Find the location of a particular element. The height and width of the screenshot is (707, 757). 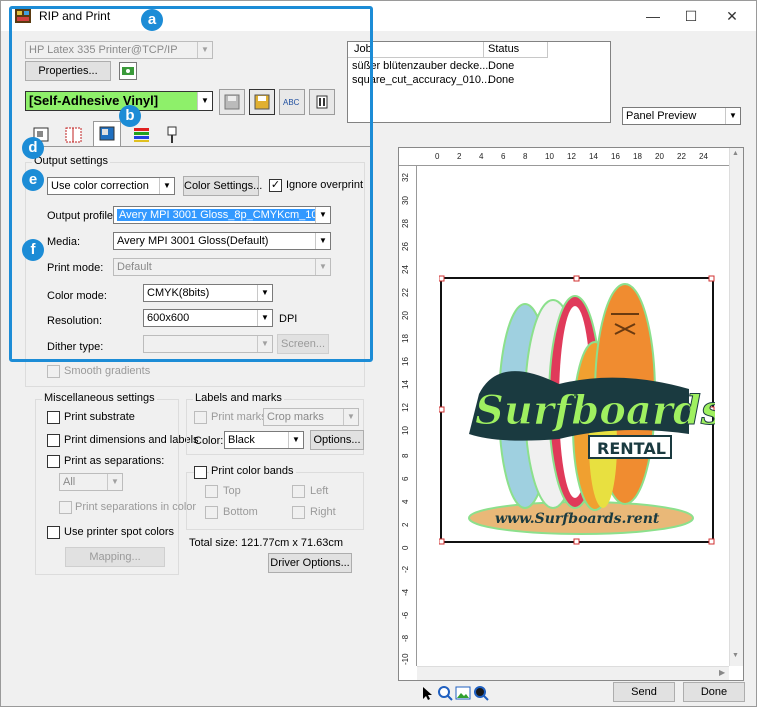

ruler-h-tick: 8 is located at coordinates (525, 156).